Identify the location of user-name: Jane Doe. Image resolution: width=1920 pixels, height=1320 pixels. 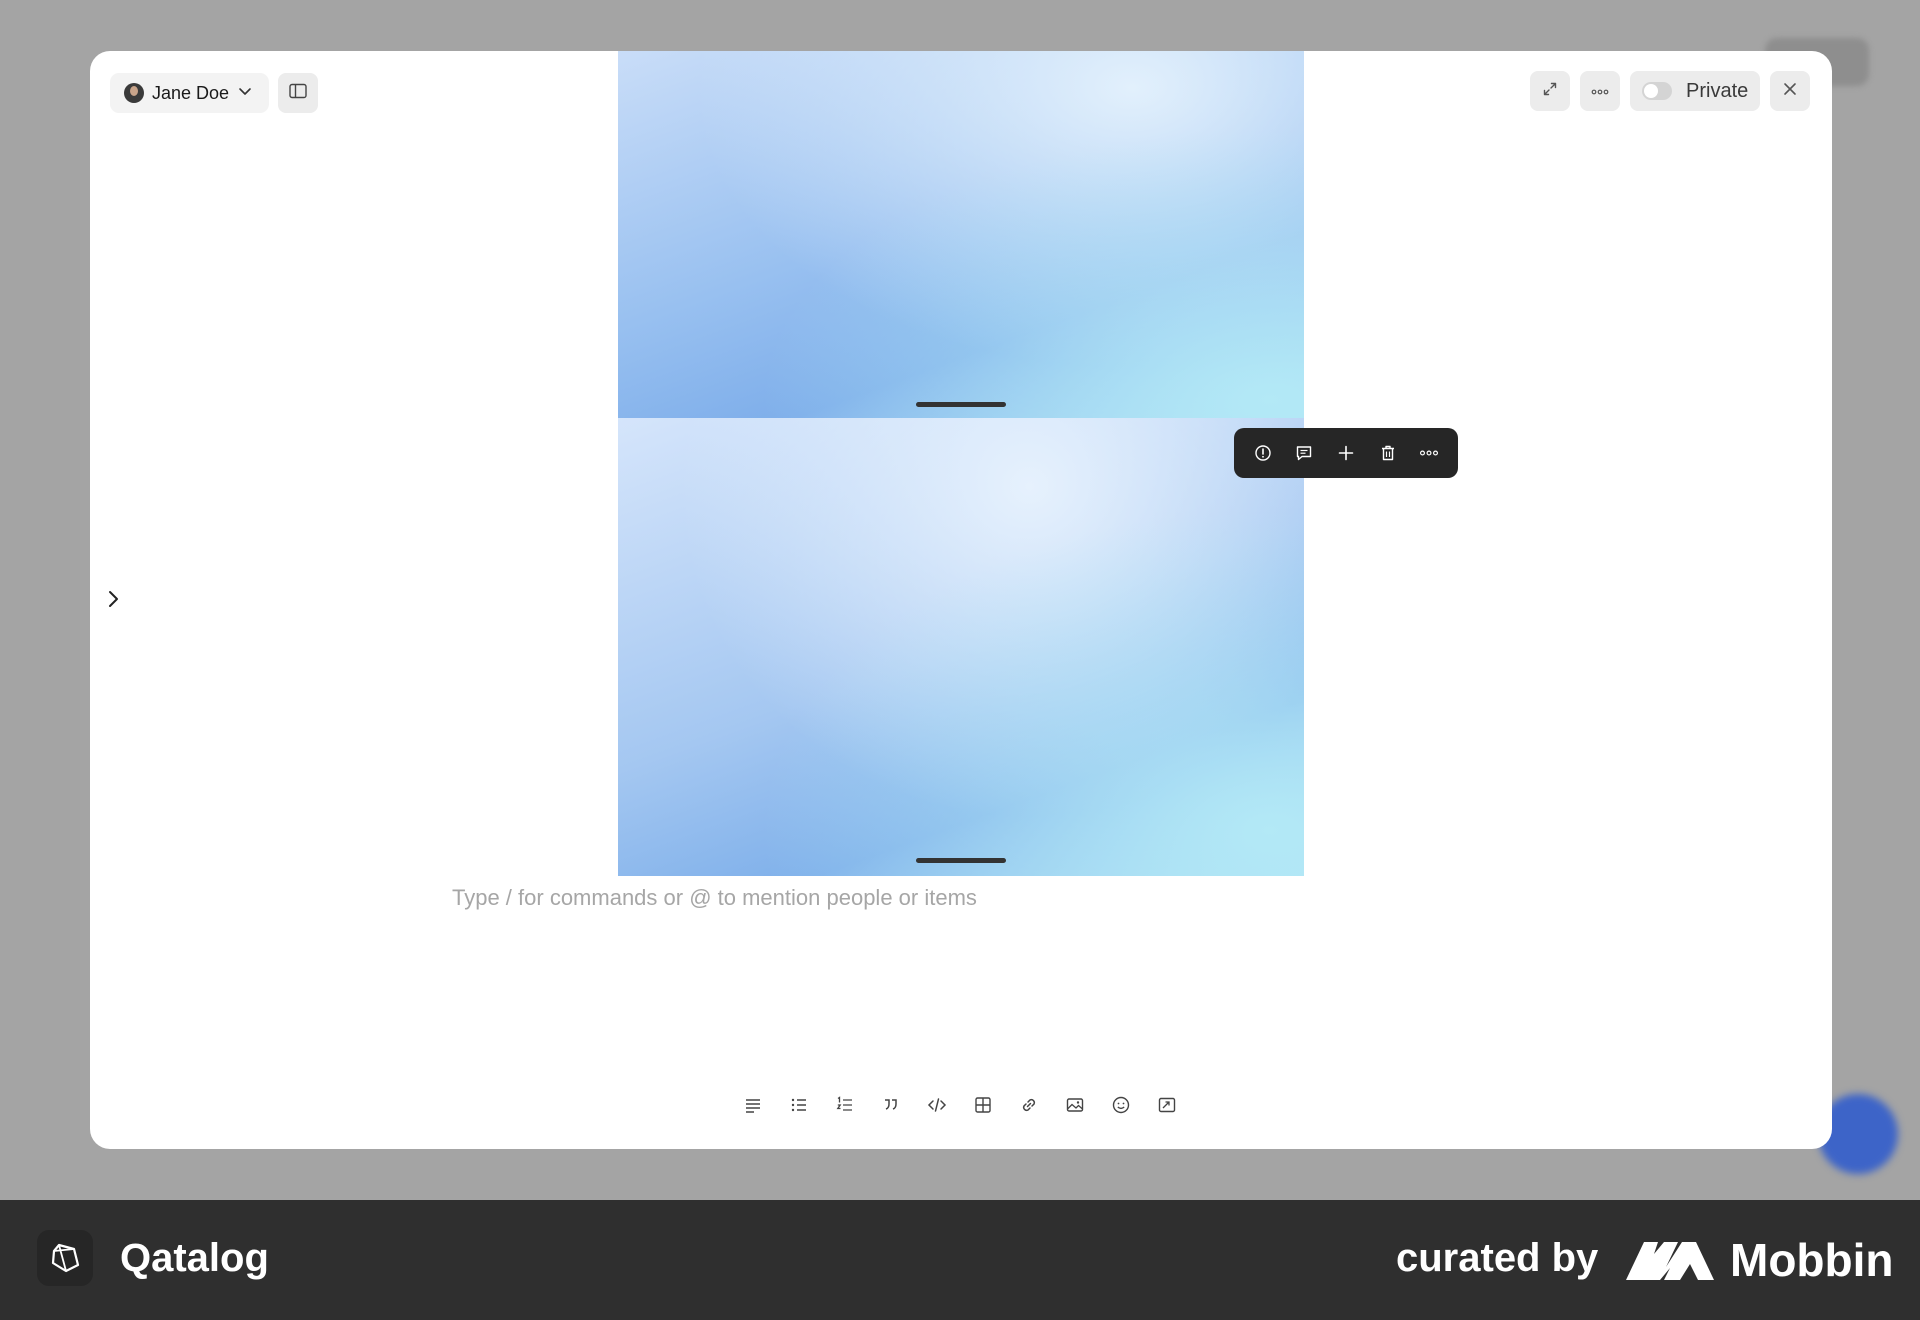
(191, 92).